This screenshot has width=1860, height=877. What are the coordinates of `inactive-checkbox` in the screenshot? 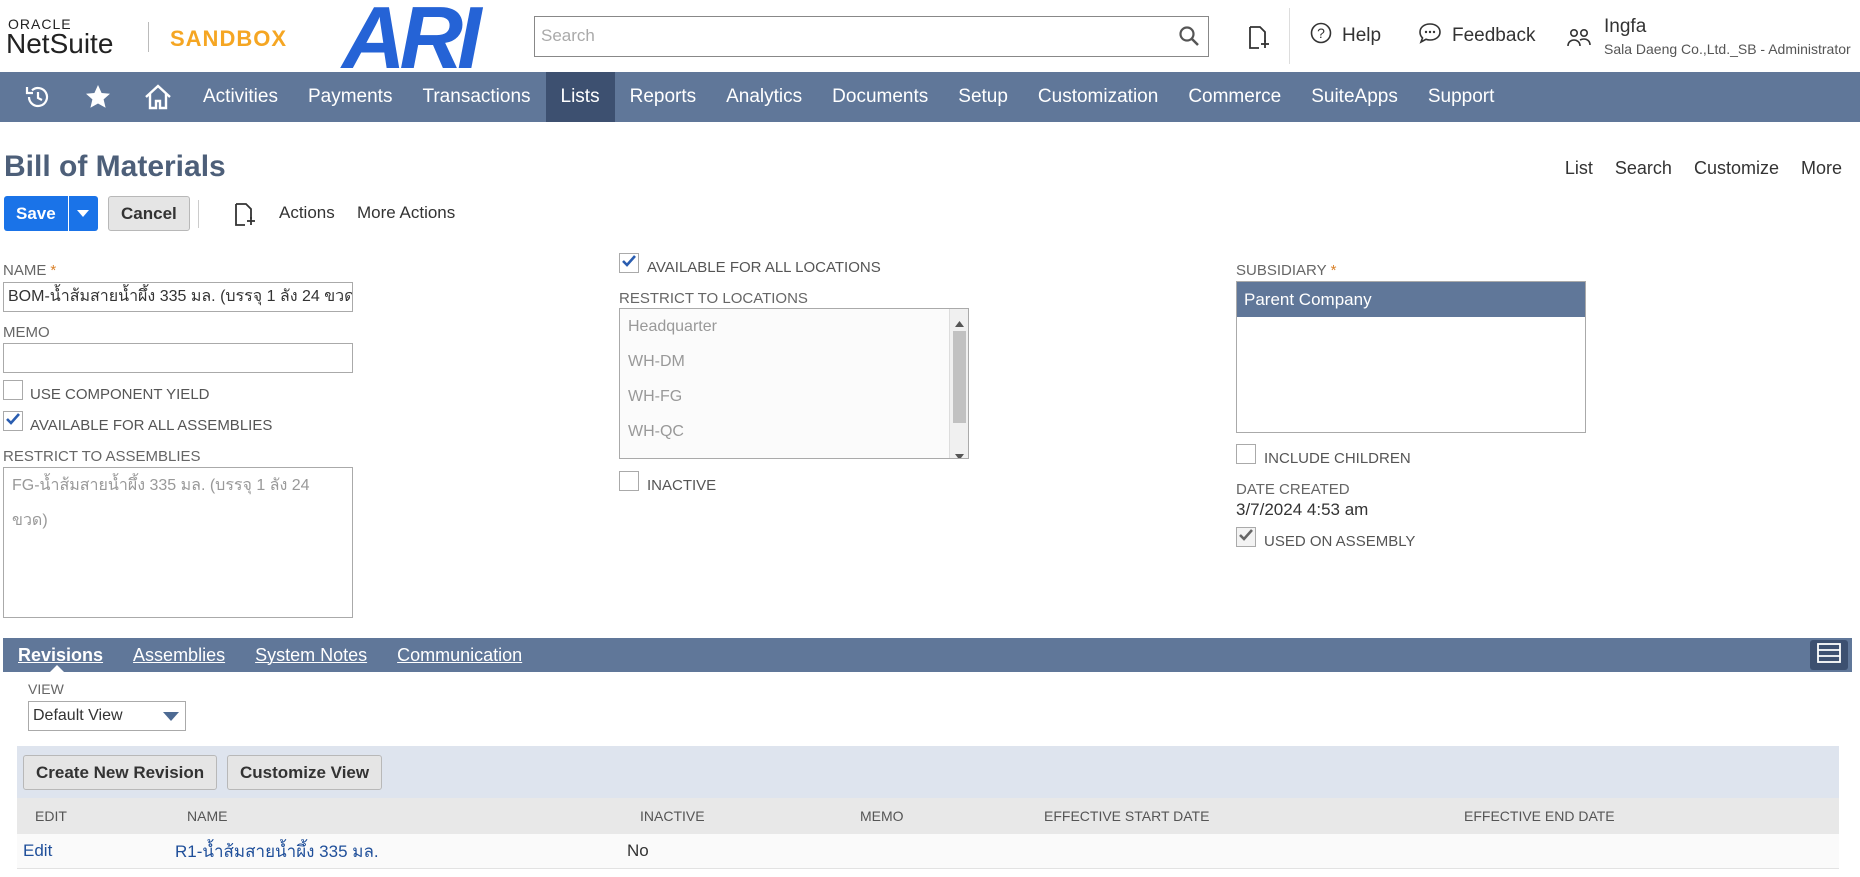 It's located at (629, 481).